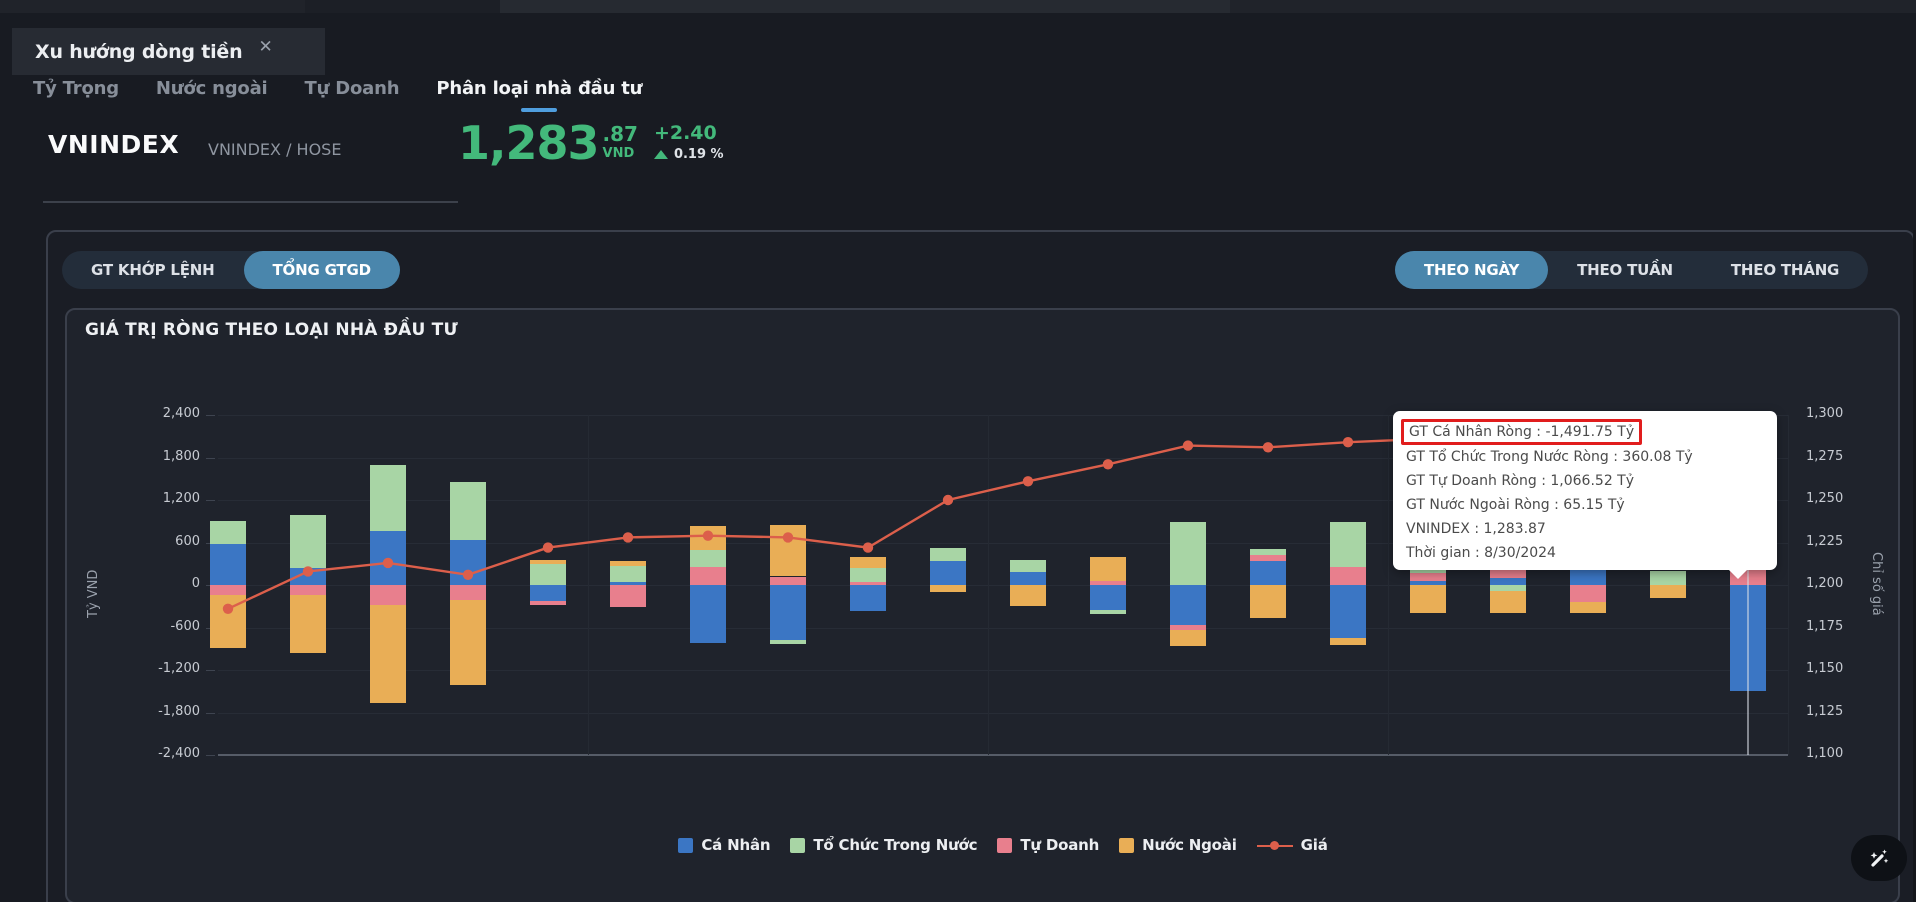 Image resolution: width=1916 pixels, height=902 pixels. What do you see at coordinates (1825, 753) in the screenshot?
I see `y-axis-label-right: 1,100` at bounding box center [1825, 753].